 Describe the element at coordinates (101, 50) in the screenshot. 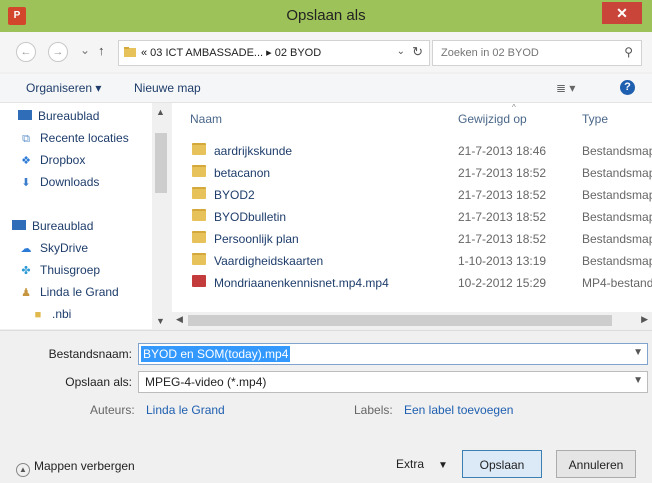

I see `up-button: ↑` at that location.